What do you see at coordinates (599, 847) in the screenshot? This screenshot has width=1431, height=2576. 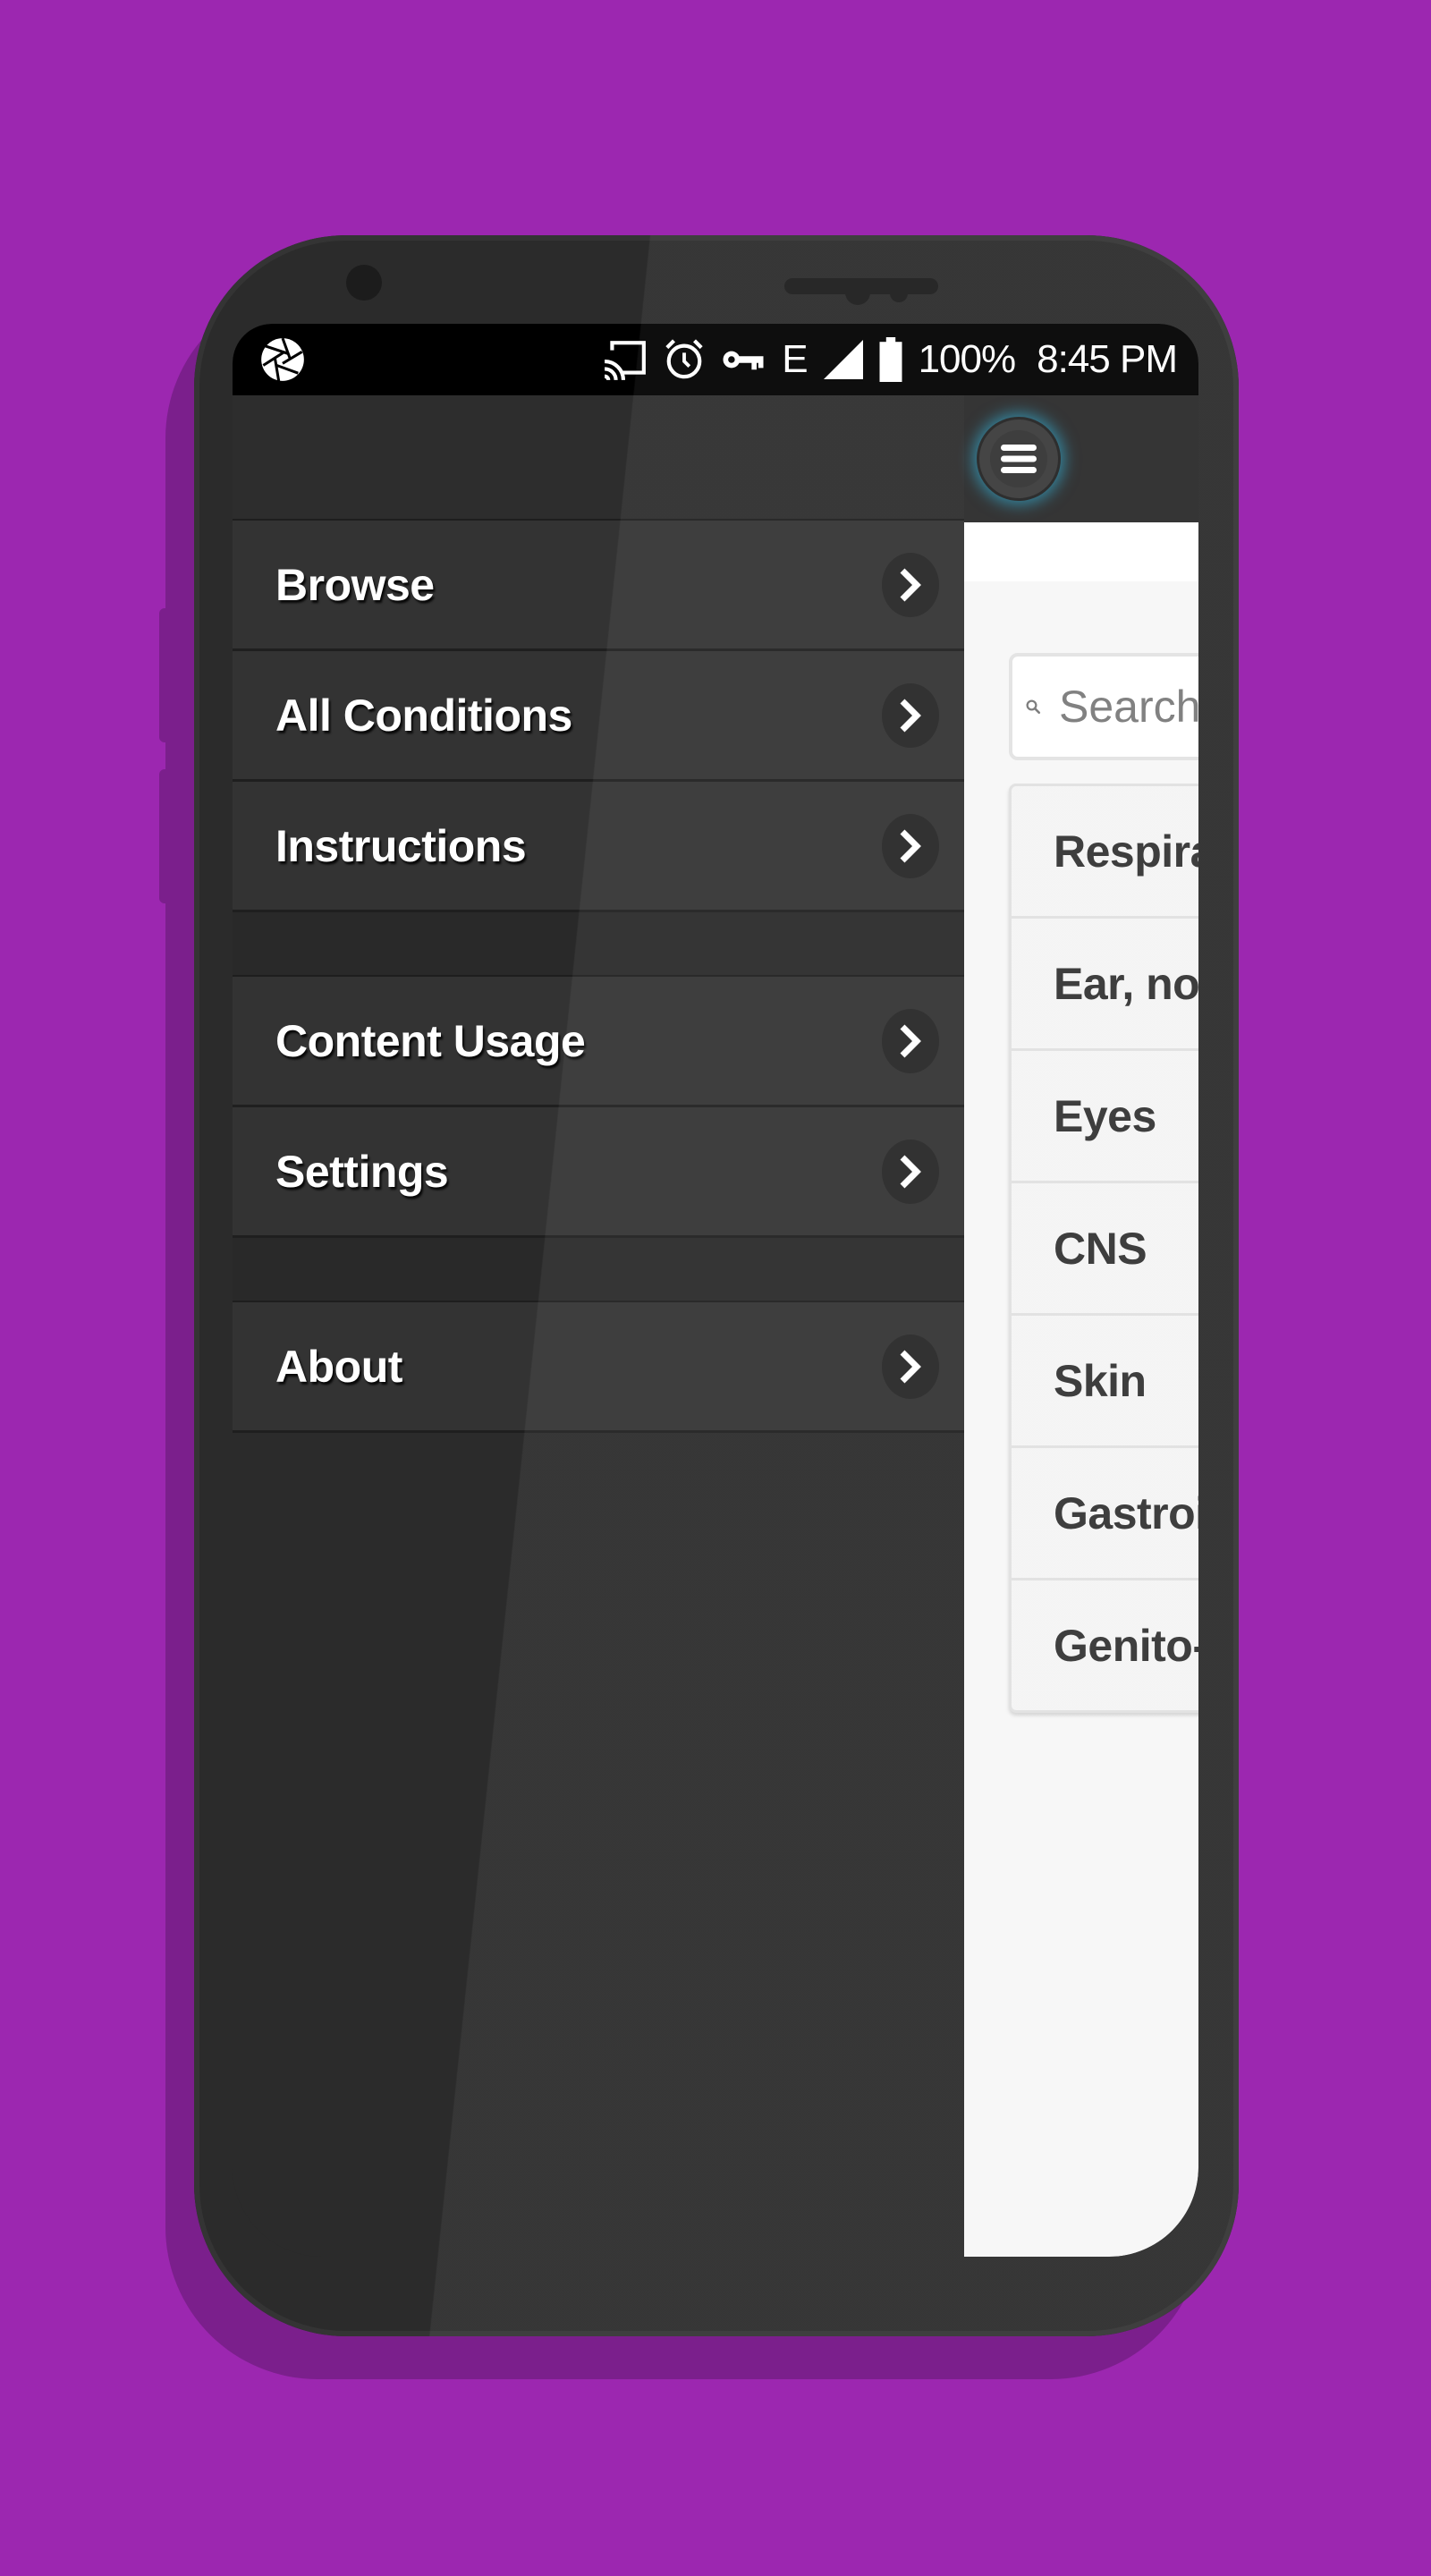 I see `menu-item-instructions: Instructions` at bounding box center [599, 847].